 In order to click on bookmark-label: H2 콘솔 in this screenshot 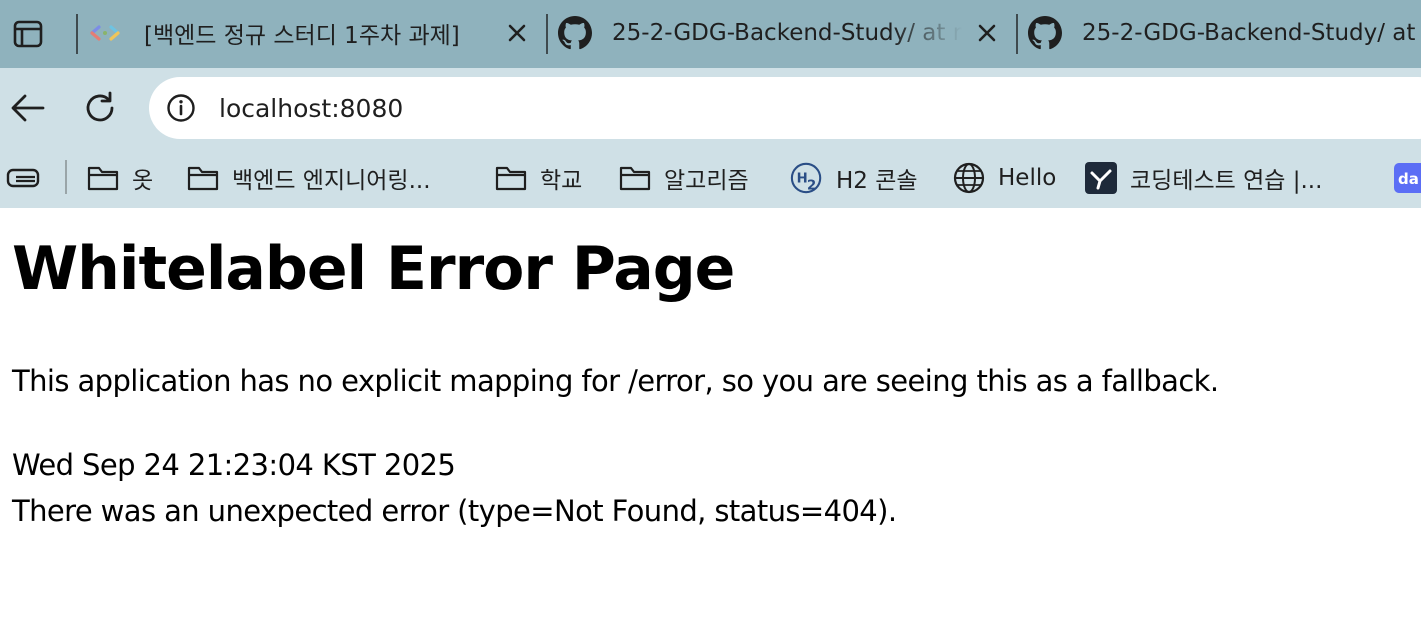, I will do `click(877, 181)`.